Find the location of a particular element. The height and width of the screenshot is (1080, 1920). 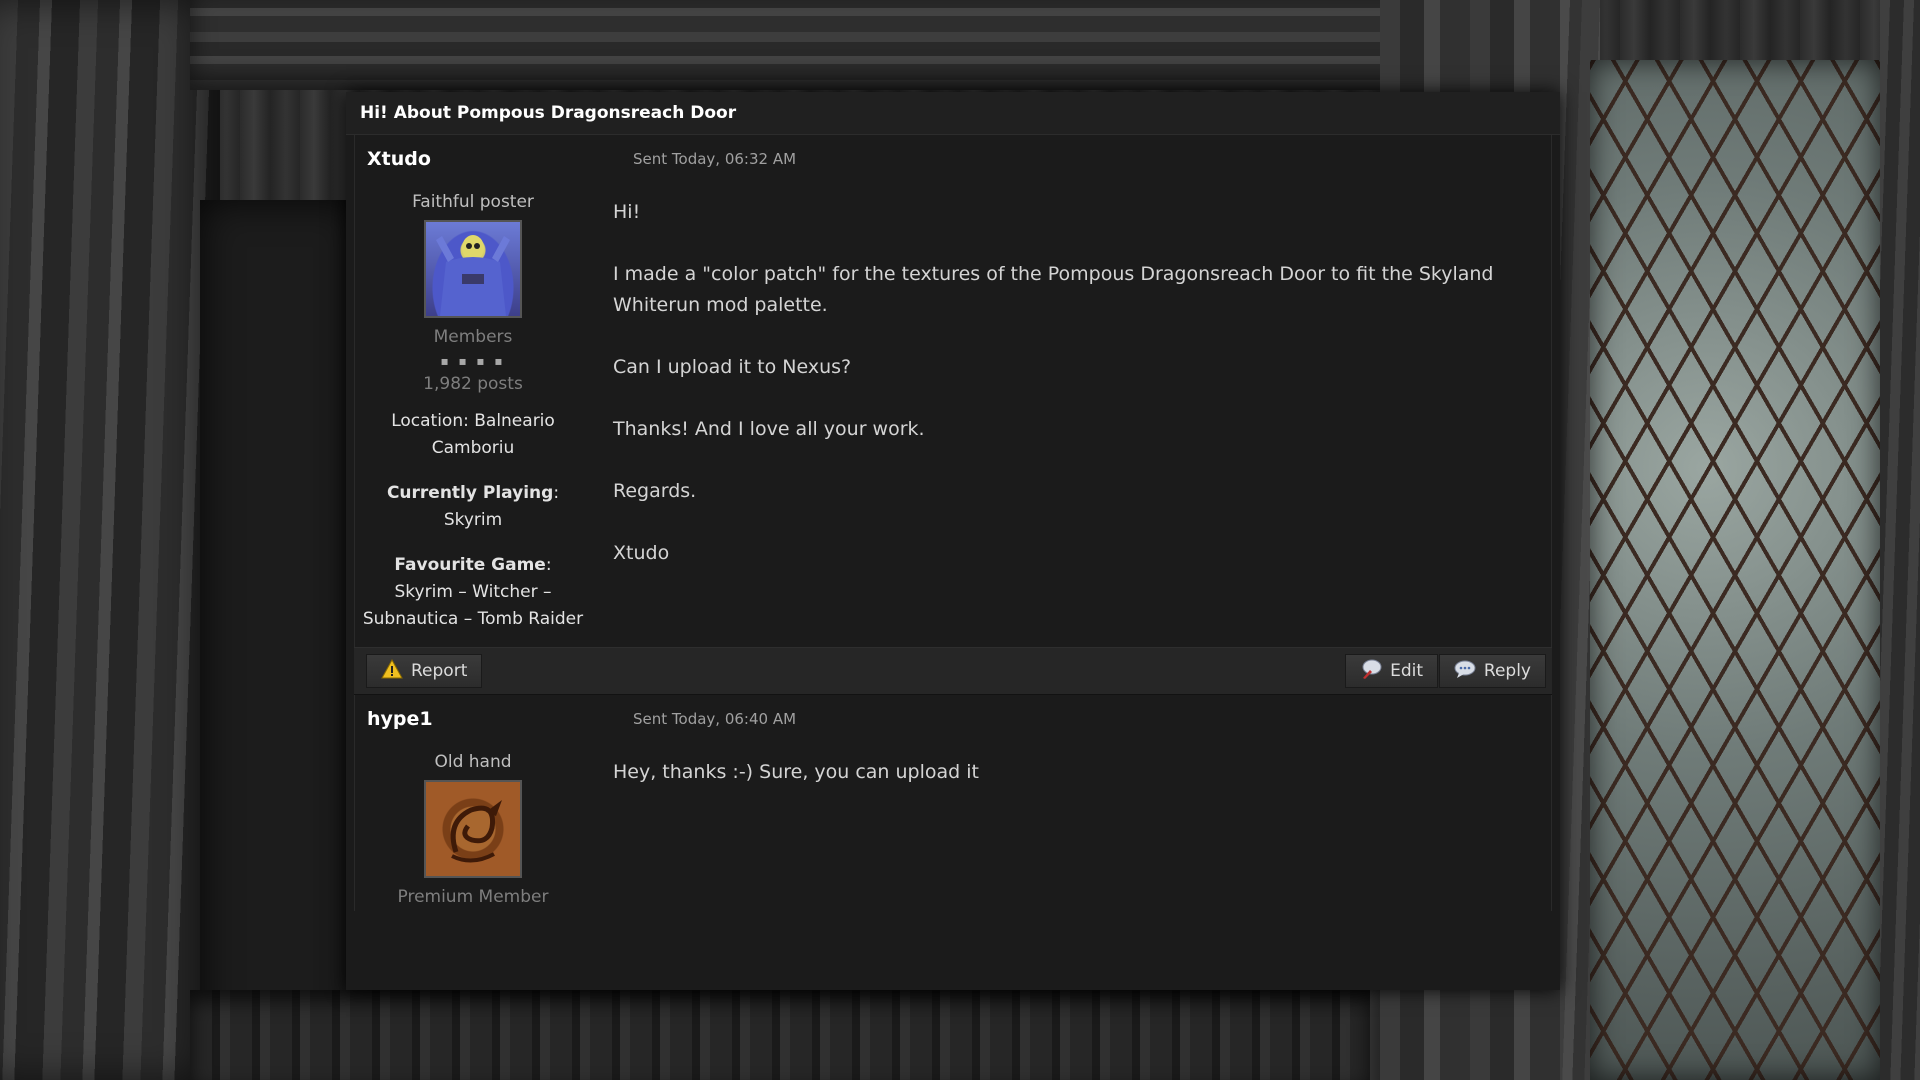

author-title: Faithful poster is located at coordinates (473, 202).